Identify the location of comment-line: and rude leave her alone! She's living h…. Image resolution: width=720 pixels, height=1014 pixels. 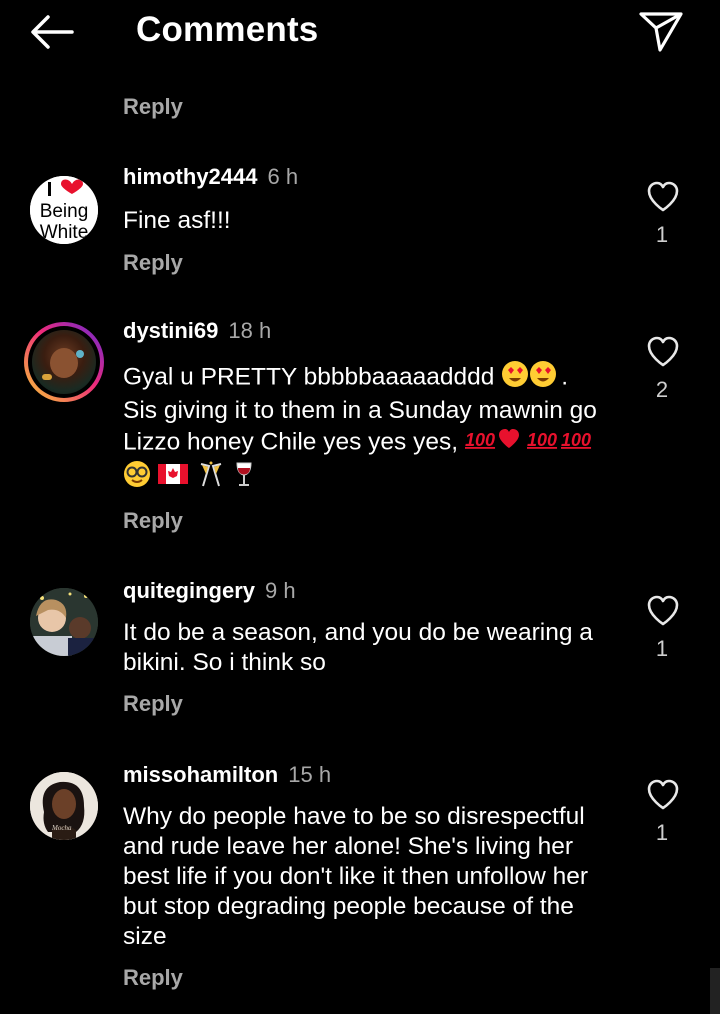
(348, 846).